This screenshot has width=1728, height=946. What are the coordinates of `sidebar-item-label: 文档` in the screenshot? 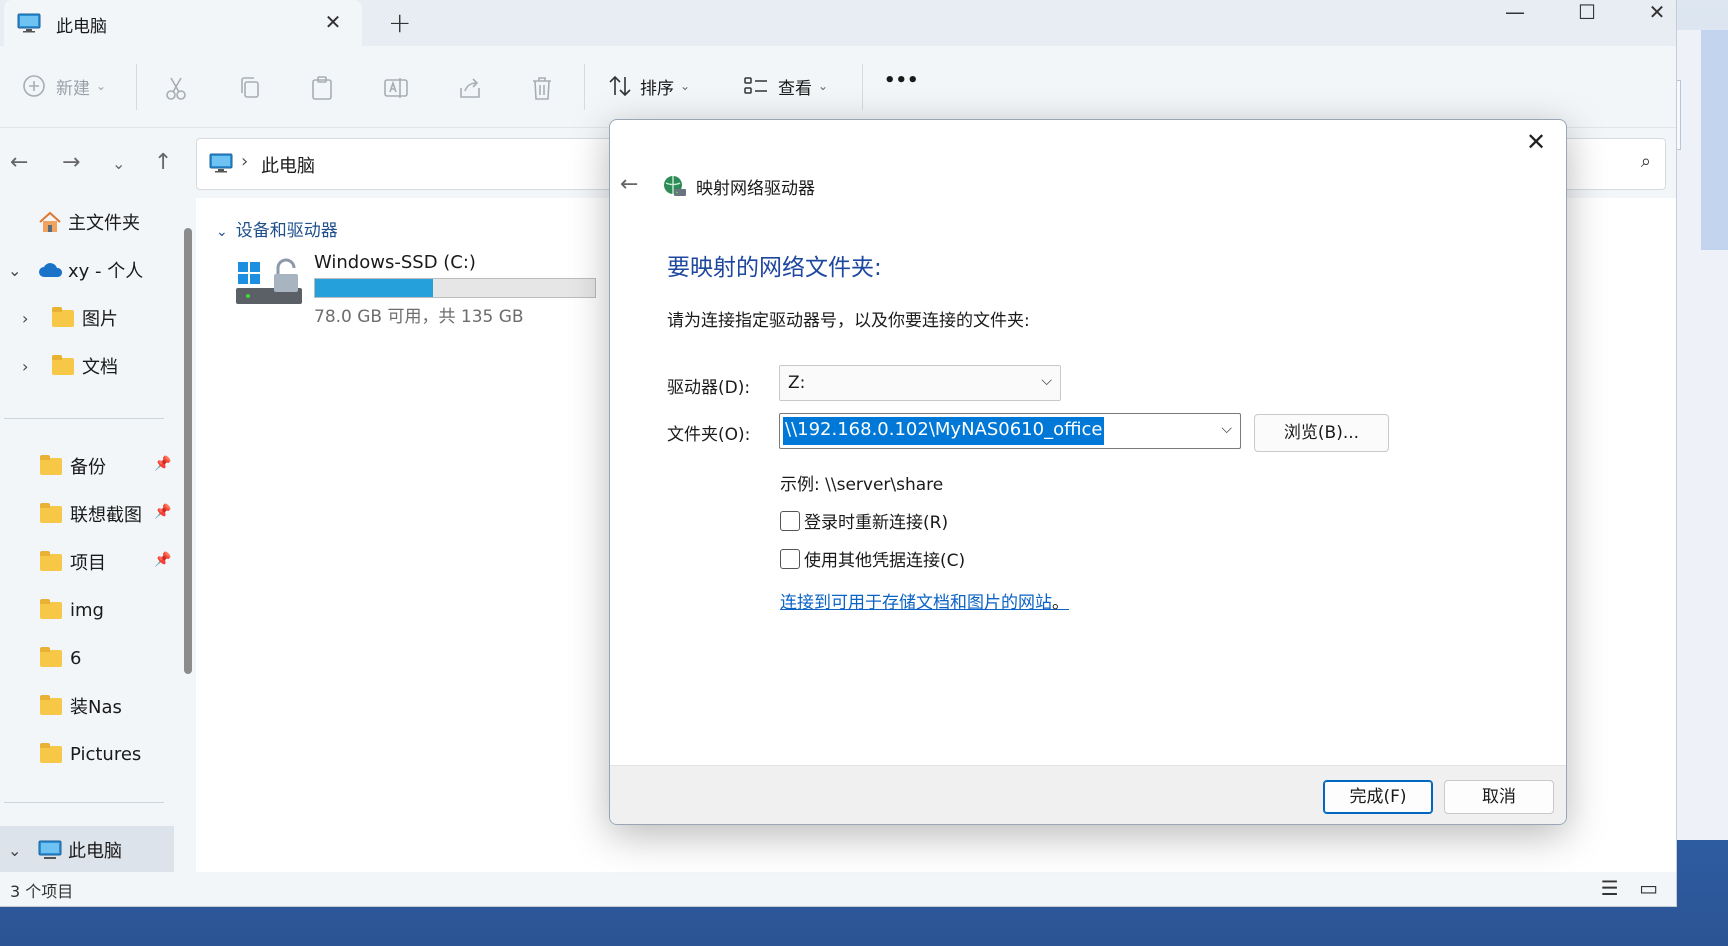 It's located at (100, 367).